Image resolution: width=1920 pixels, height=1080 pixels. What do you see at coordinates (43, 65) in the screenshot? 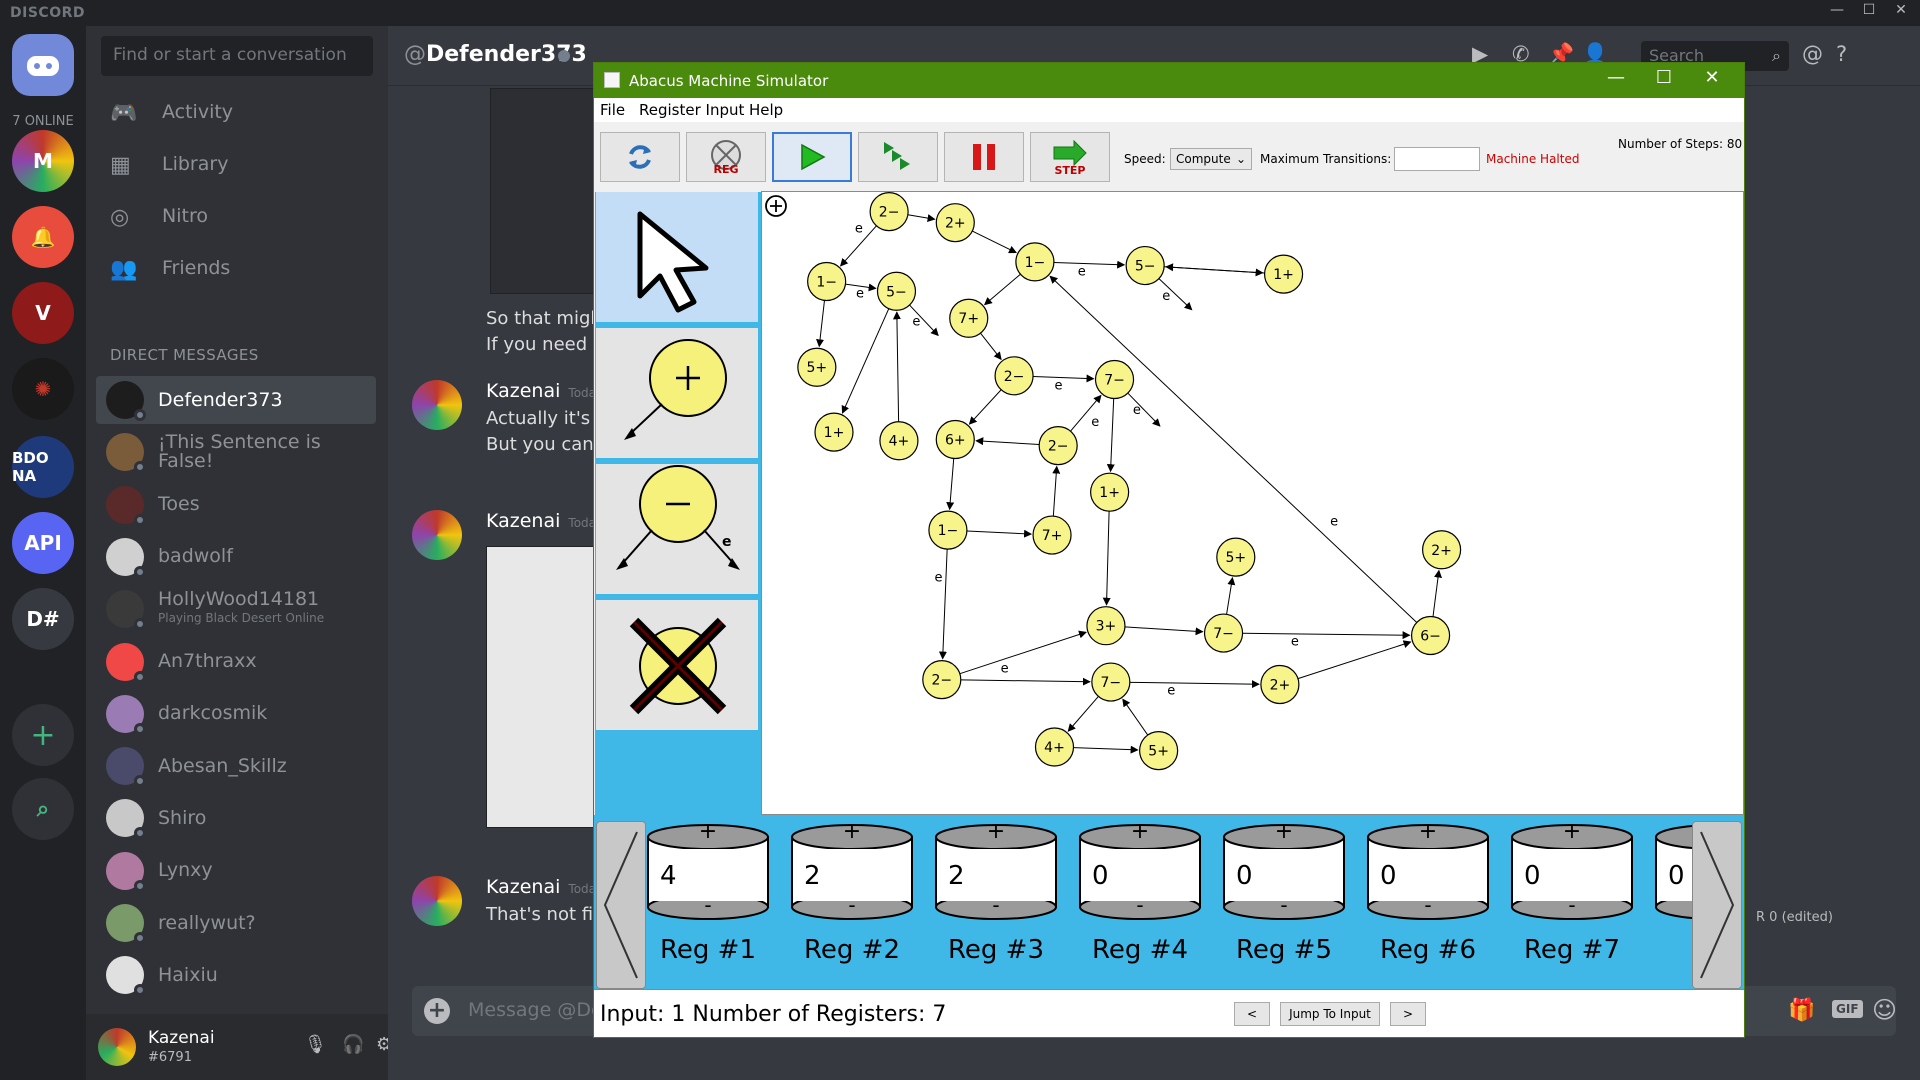
I see `home-icon` at bounding box center [43, 65].